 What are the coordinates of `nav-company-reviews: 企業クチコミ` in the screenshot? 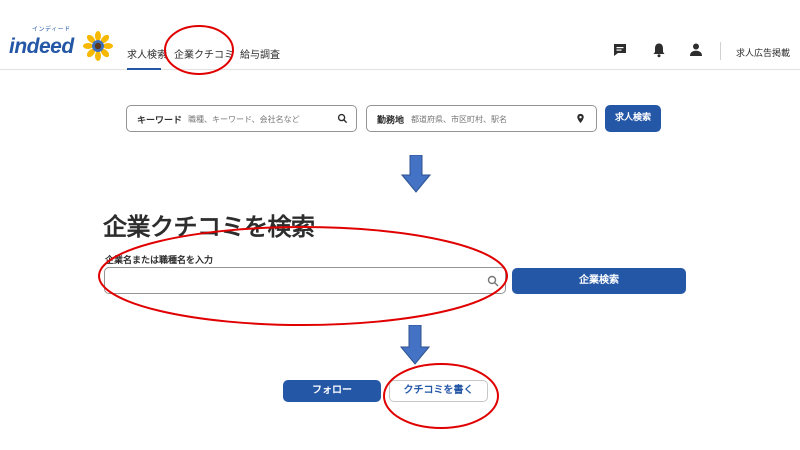 It's located at (204, 53).